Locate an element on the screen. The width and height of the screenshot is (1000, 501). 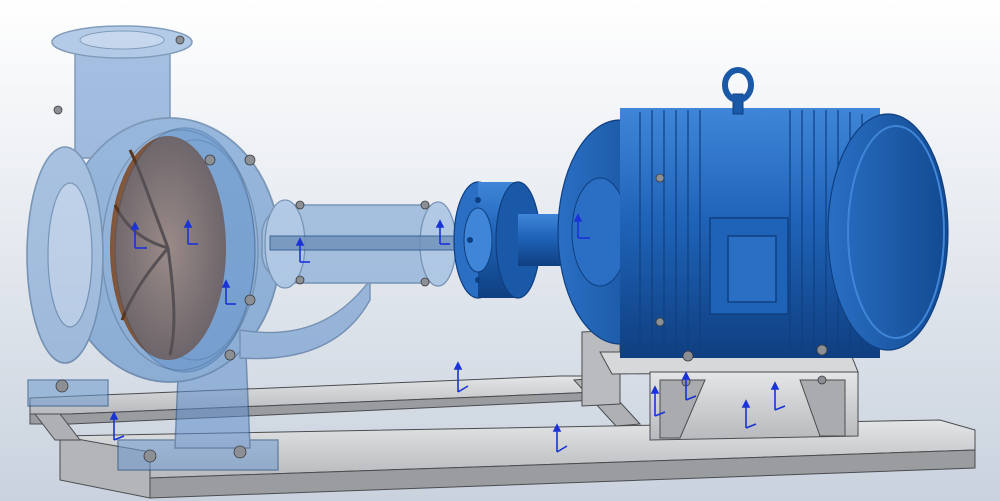
motor-fan-cover is located at coordinates (888, 232).